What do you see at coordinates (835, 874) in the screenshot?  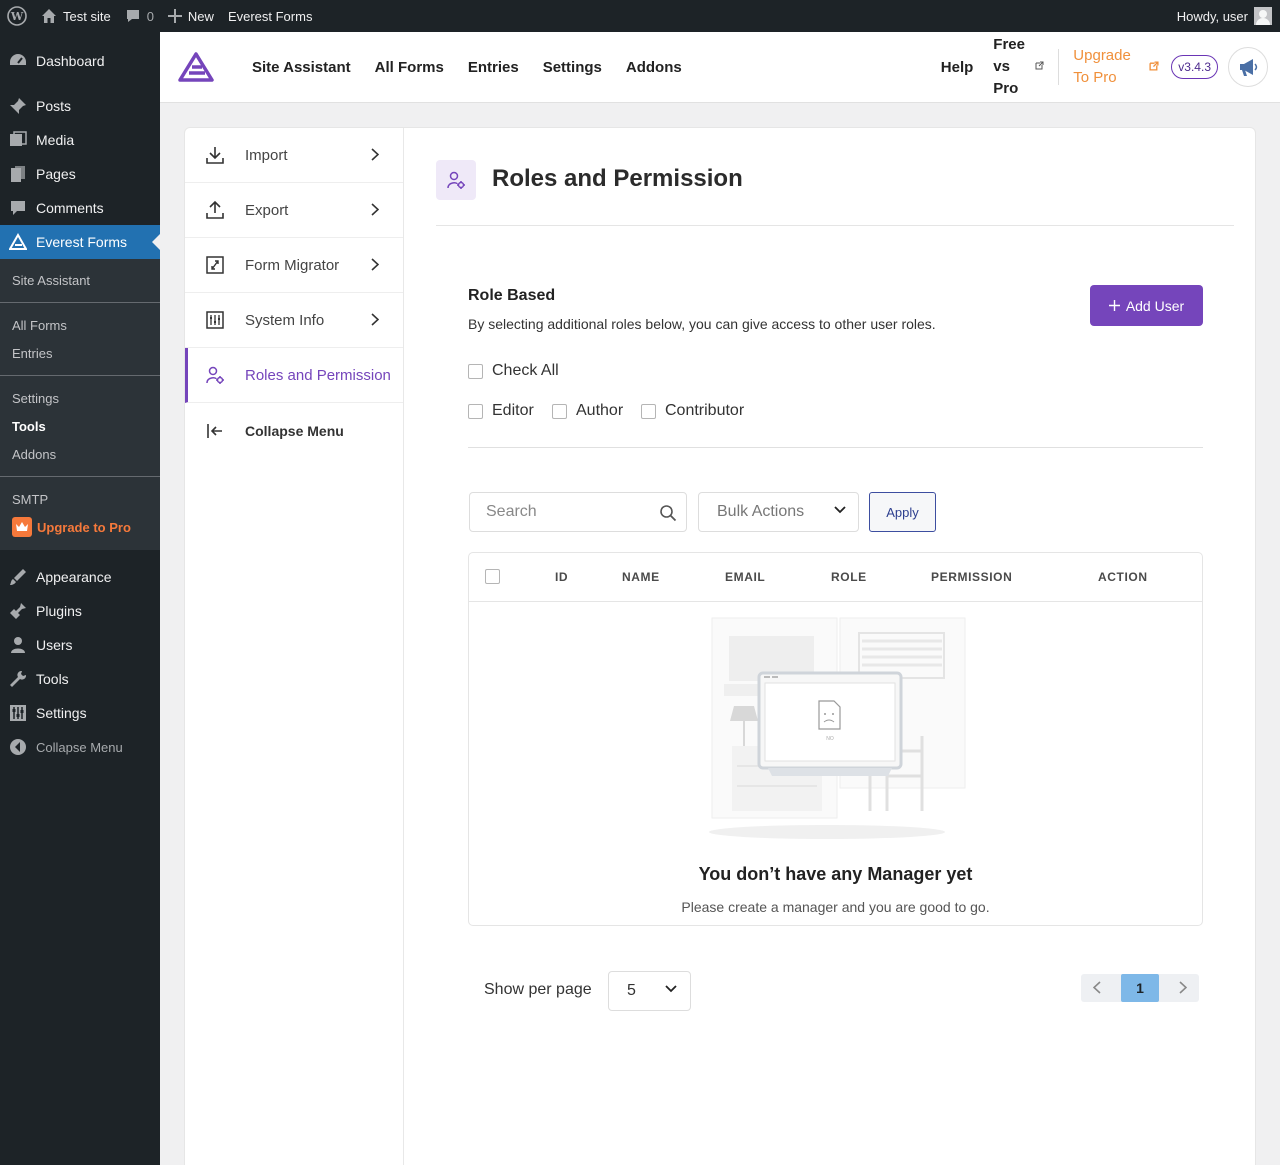 I see `empty-state-title: You don’t have any Manager yet` at bounding box center [835, 874].